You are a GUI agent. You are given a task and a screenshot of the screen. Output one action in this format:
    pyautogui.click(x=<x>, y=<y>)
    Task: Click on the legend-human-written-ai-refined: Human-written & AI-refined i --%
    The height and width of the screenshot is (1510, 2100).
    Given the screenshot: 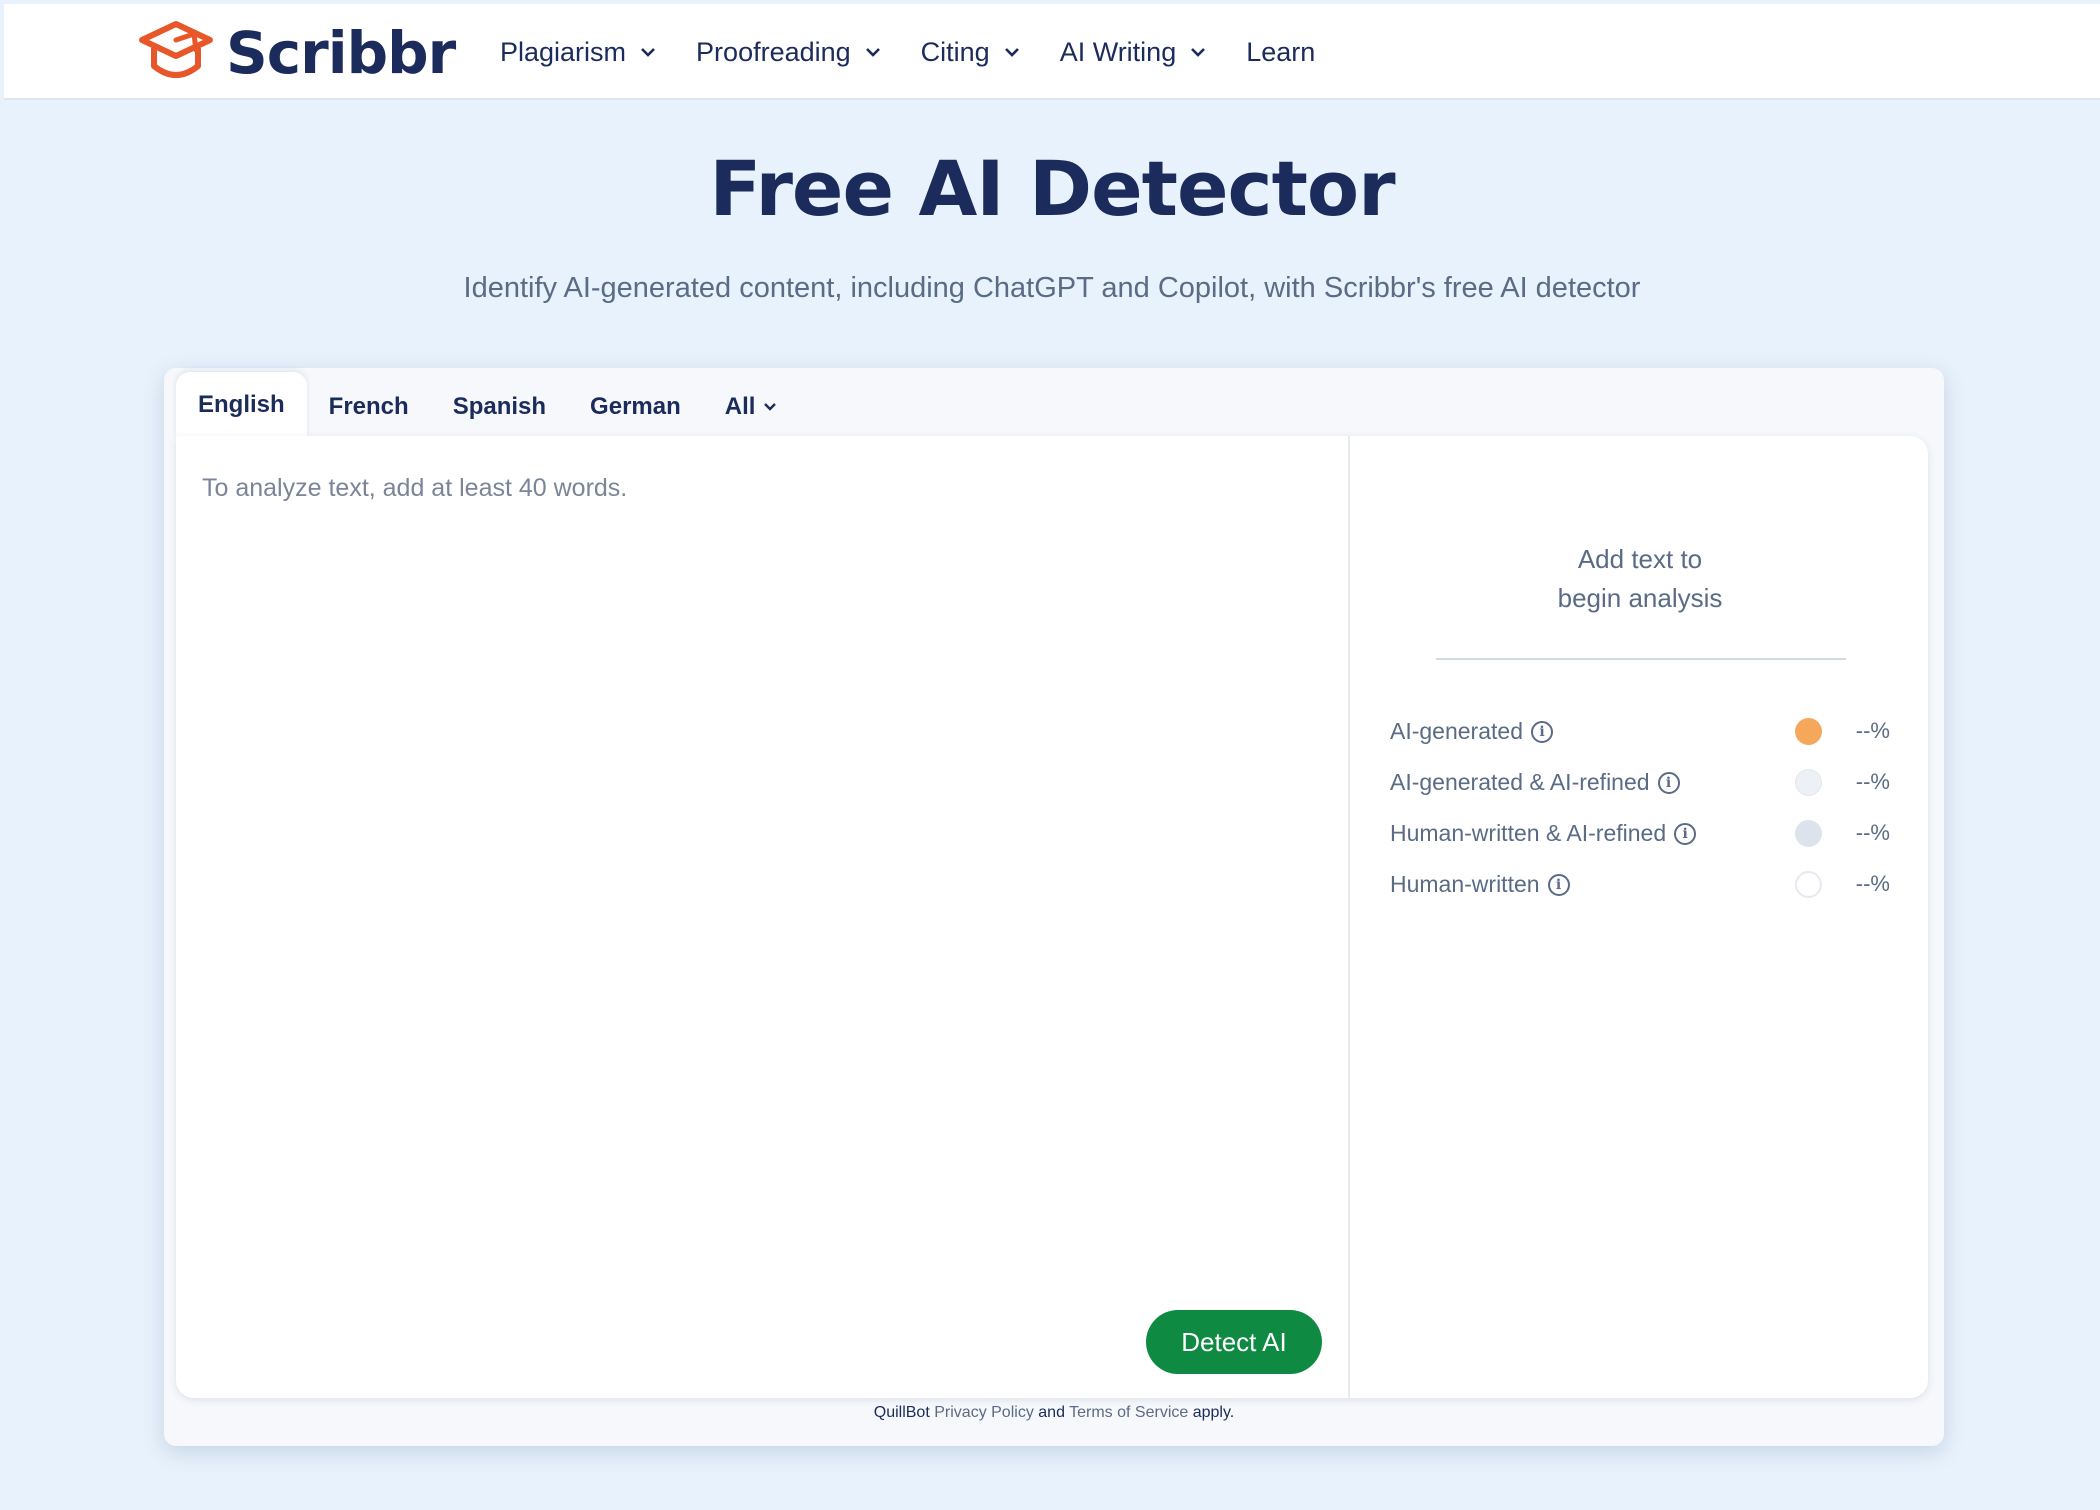 What is the action you would take?
    pyautogui.click(x=1640, y=833)
    